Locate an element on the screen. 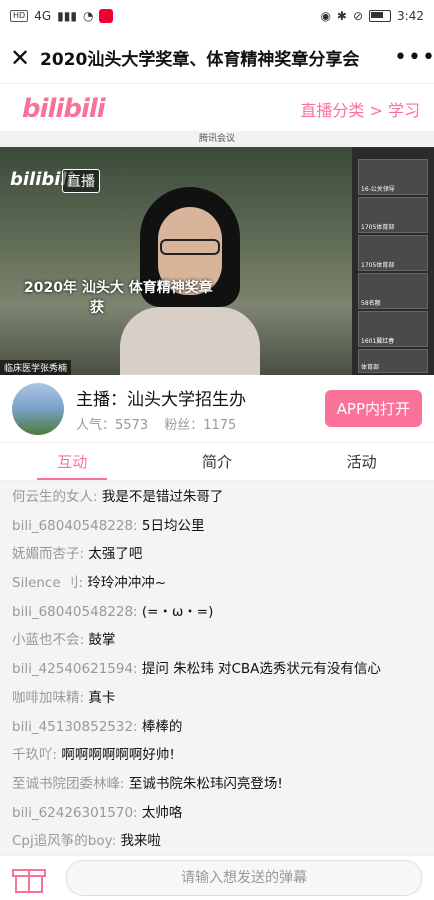  list-item: bili_45130852532: 棒棒的 is located at coordinates (217, 727).